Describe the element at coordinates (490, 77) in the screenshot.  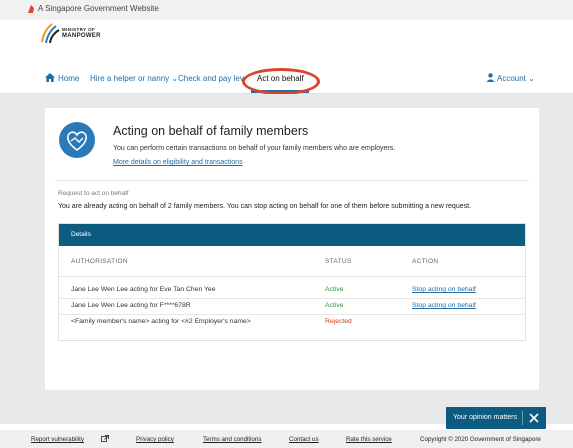
I see `person-icon` at that location.